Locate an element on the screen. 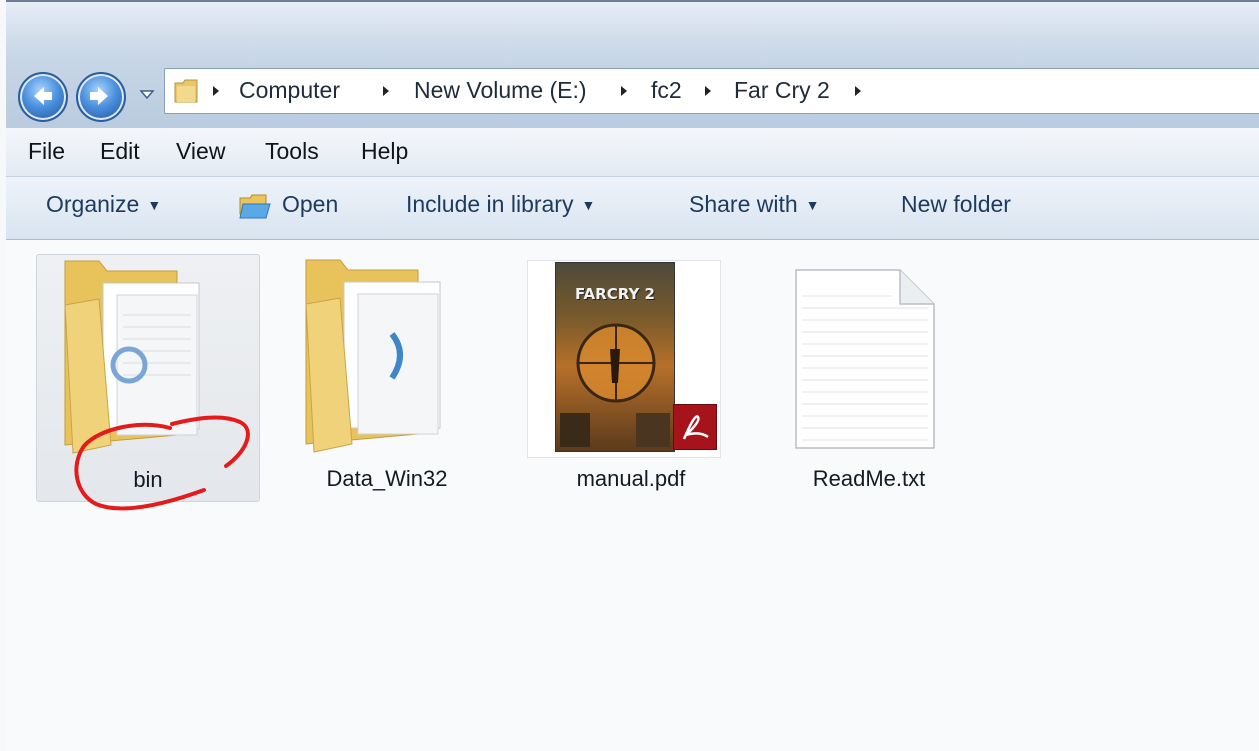  forward-arrow-icon is located at coordinates (99, 96).